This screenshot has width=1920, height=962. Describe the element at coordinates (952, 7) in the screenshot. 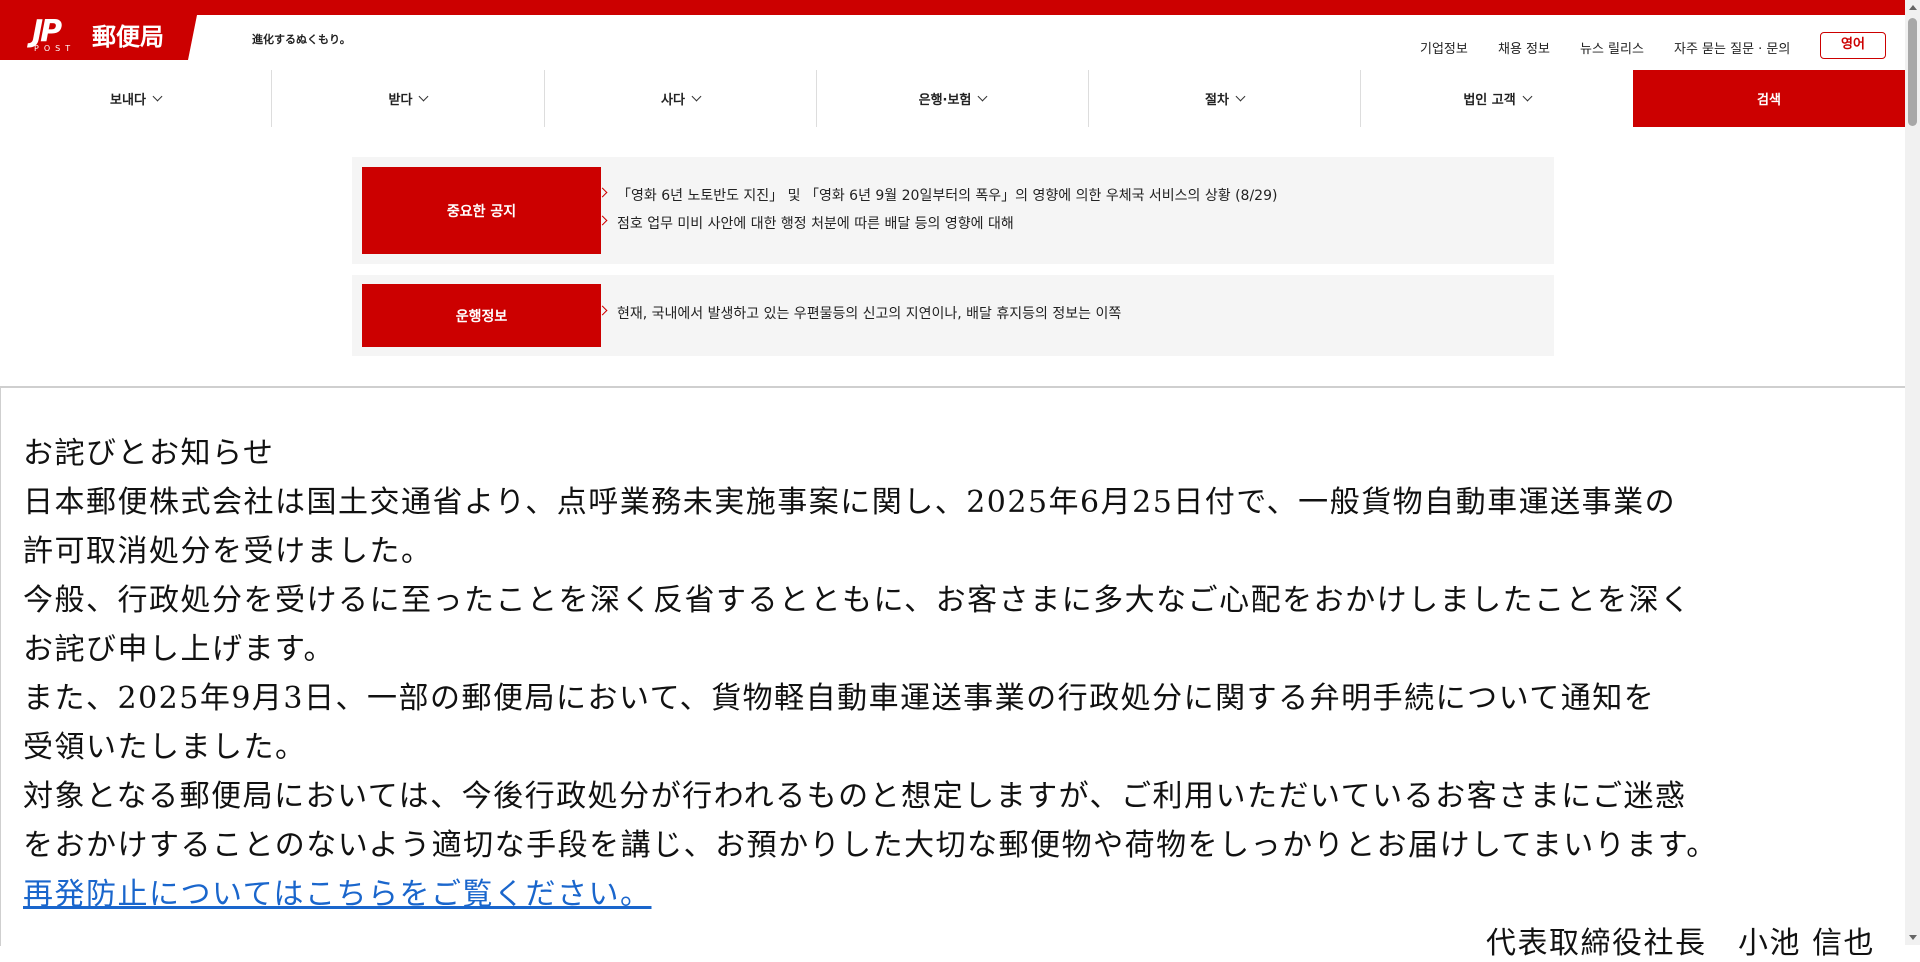

I see `top-red-bar` at that location.